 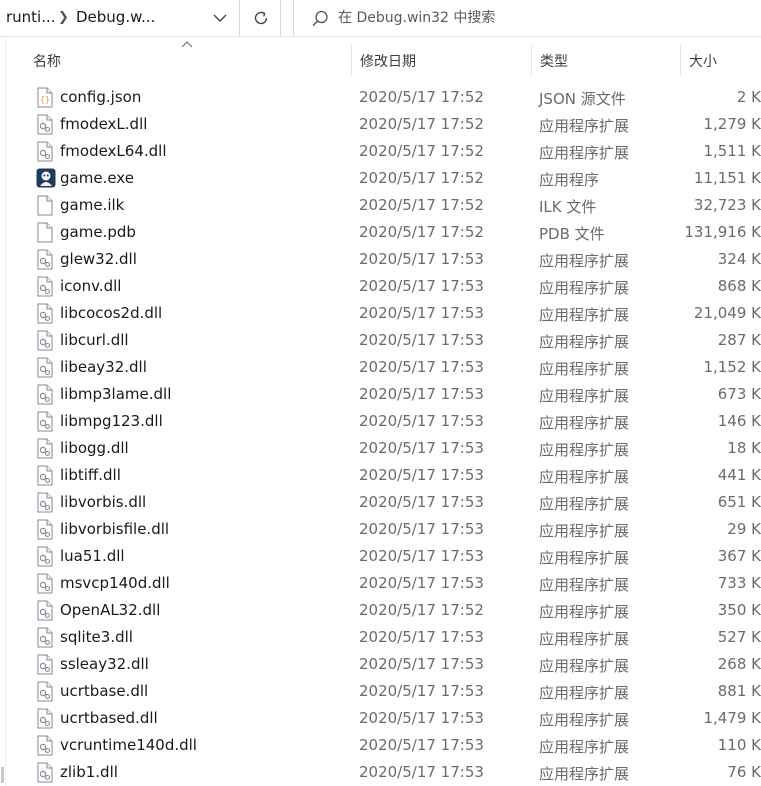 I want to click on table-row: fmodexL.dll 2020/5/17 17:52 应用程序扩展 1,279 K, so click(x=380, y=124).